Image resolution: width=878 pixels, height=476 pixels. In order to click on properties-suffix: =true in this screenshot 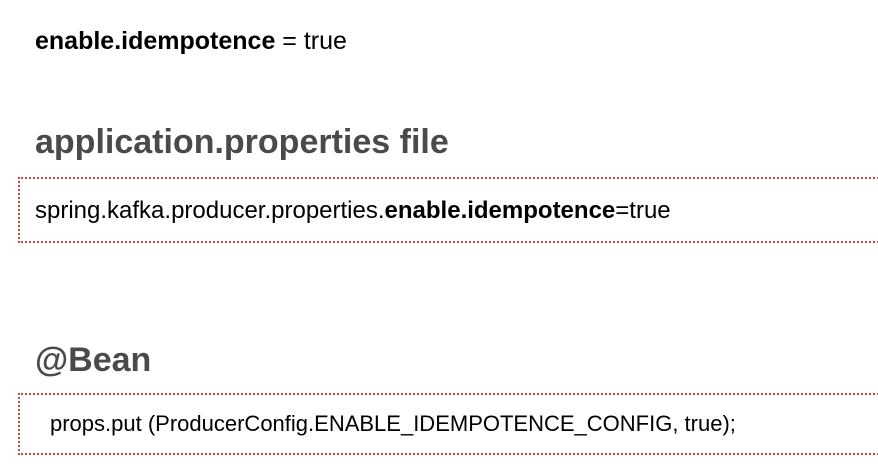, I will do `click(643, 210)`.